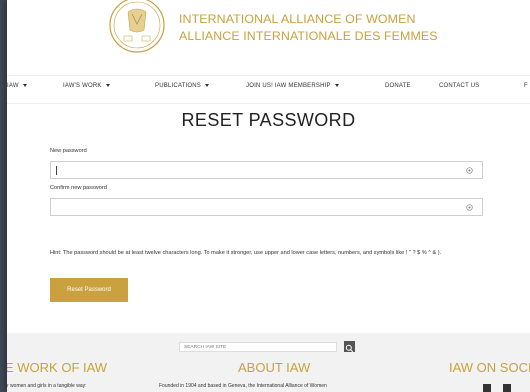  Describe the element at coordinates (274, 367) in the screenshot. I see `footer-about-title: ABOUT IAW` at that location.